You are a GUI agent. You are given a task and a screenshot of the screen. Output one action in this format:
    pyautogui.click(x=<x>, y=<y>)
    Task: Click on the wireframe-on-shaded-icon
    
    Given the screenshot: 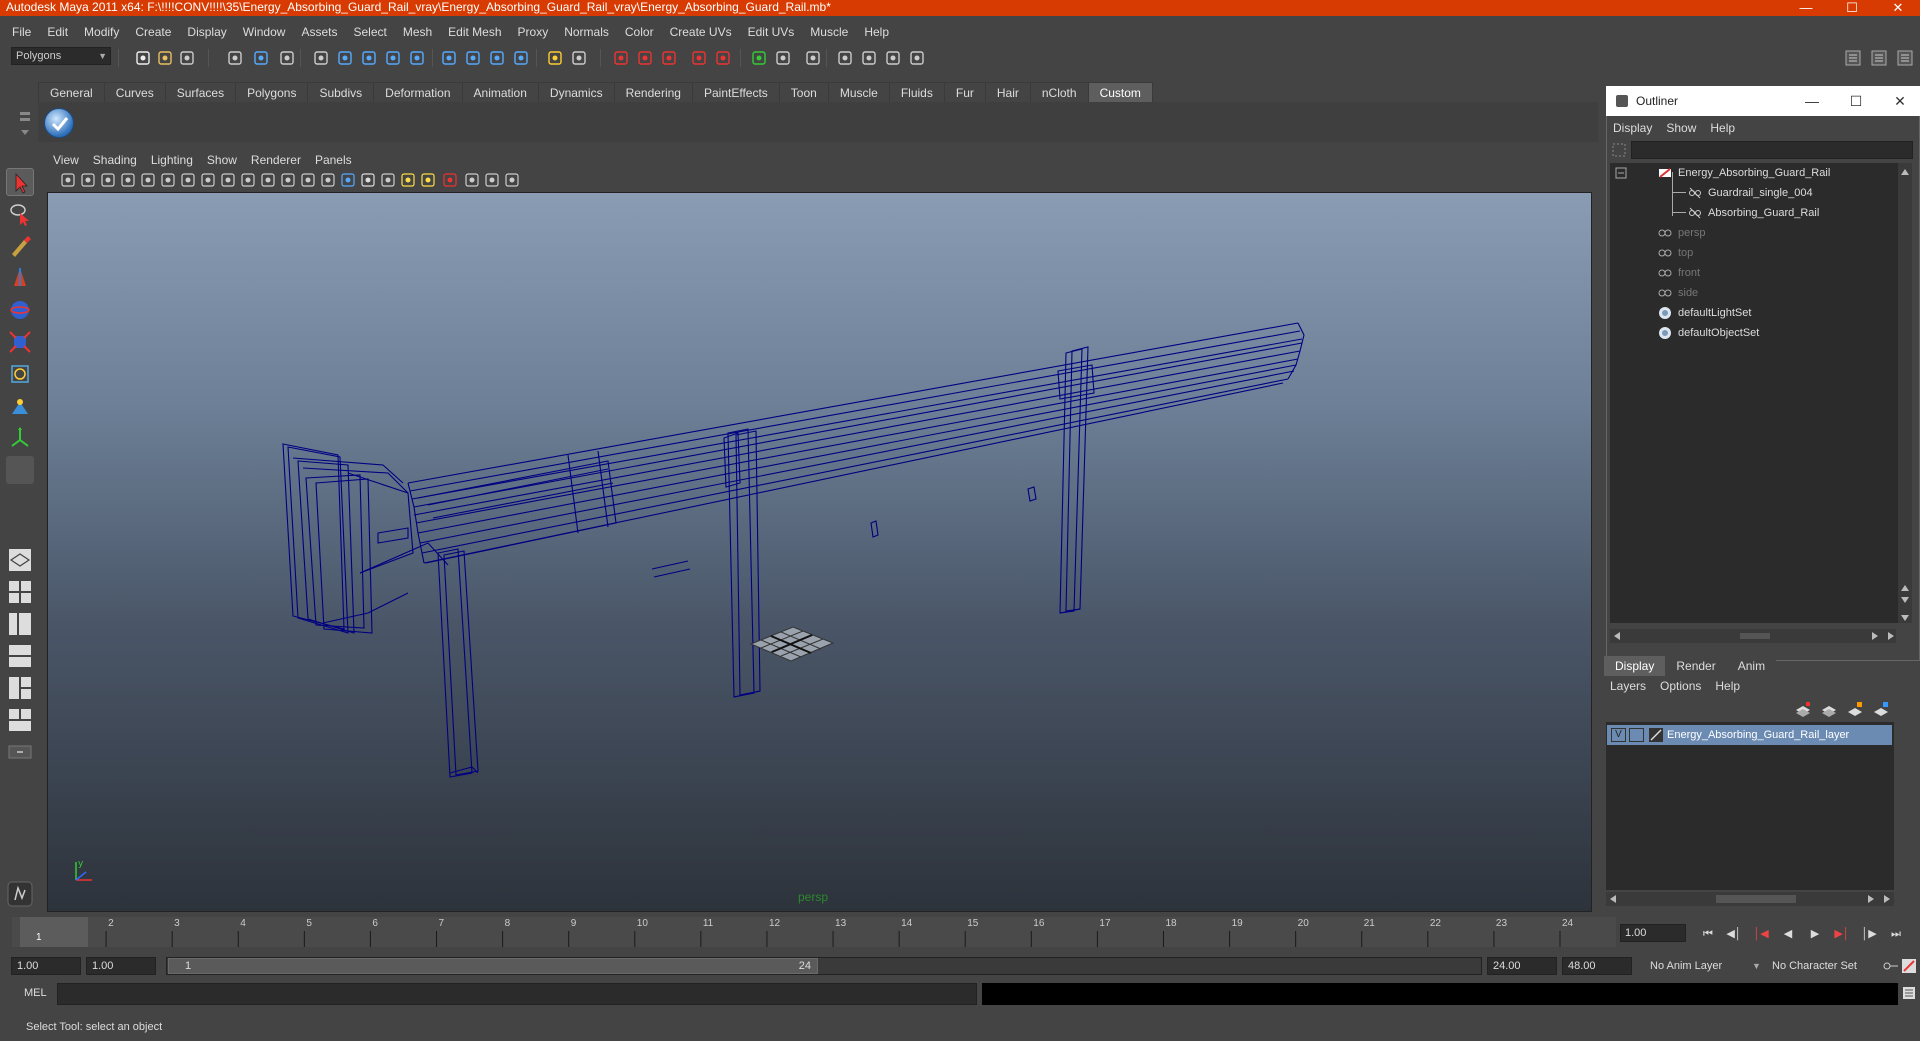 What is the action you would take?
    pyautogui.click(x=368, y=180)
    